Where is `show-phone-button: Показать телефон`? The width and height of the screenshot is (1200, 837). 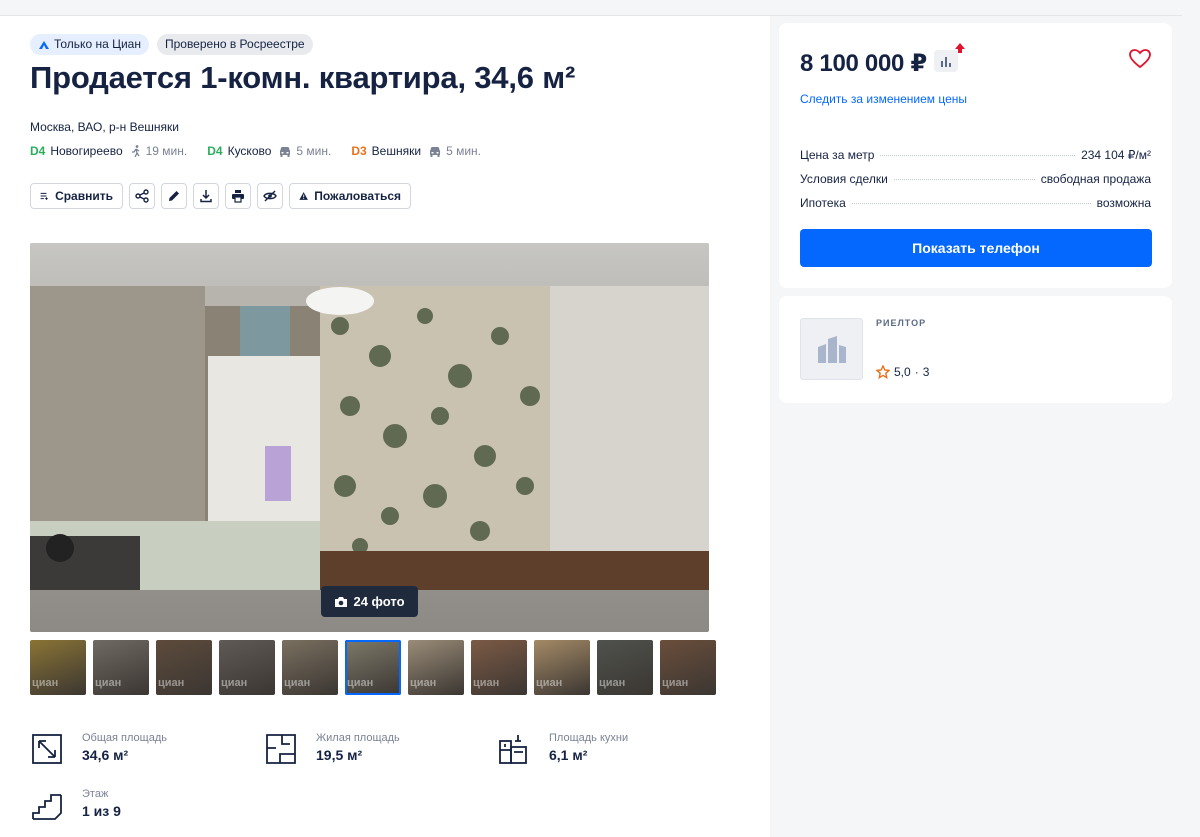 show-phone-button: Показать телефон is located at coordinates (976, 248).